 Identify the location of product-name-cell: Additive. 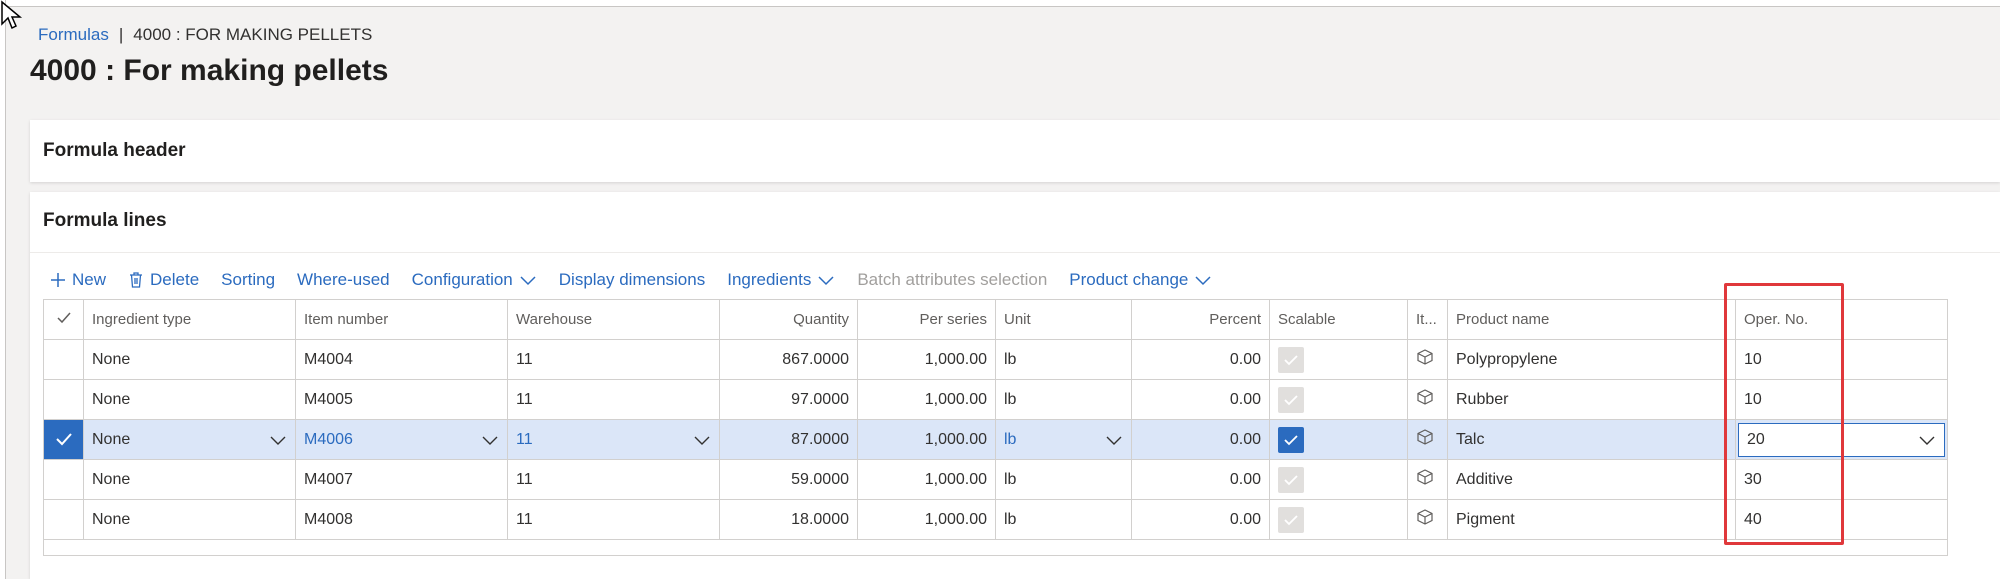
(1591, 479).